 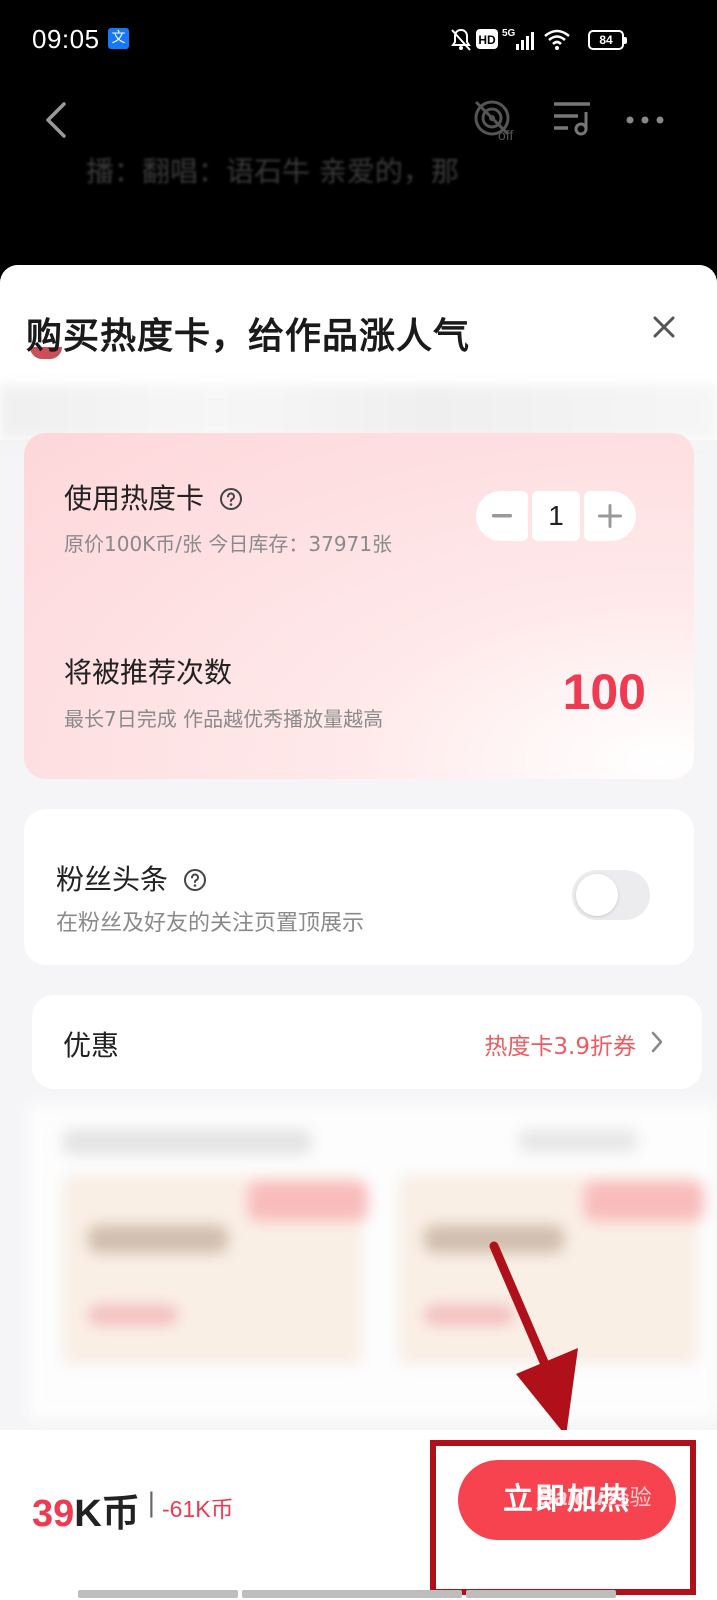 What do you see at coordinates (359, 887) in the screenshot?
I see `fans-headline-panel: 粉丝头条 在粉丝及好友的关注页置顶展示` at bounding box center [359, 887].